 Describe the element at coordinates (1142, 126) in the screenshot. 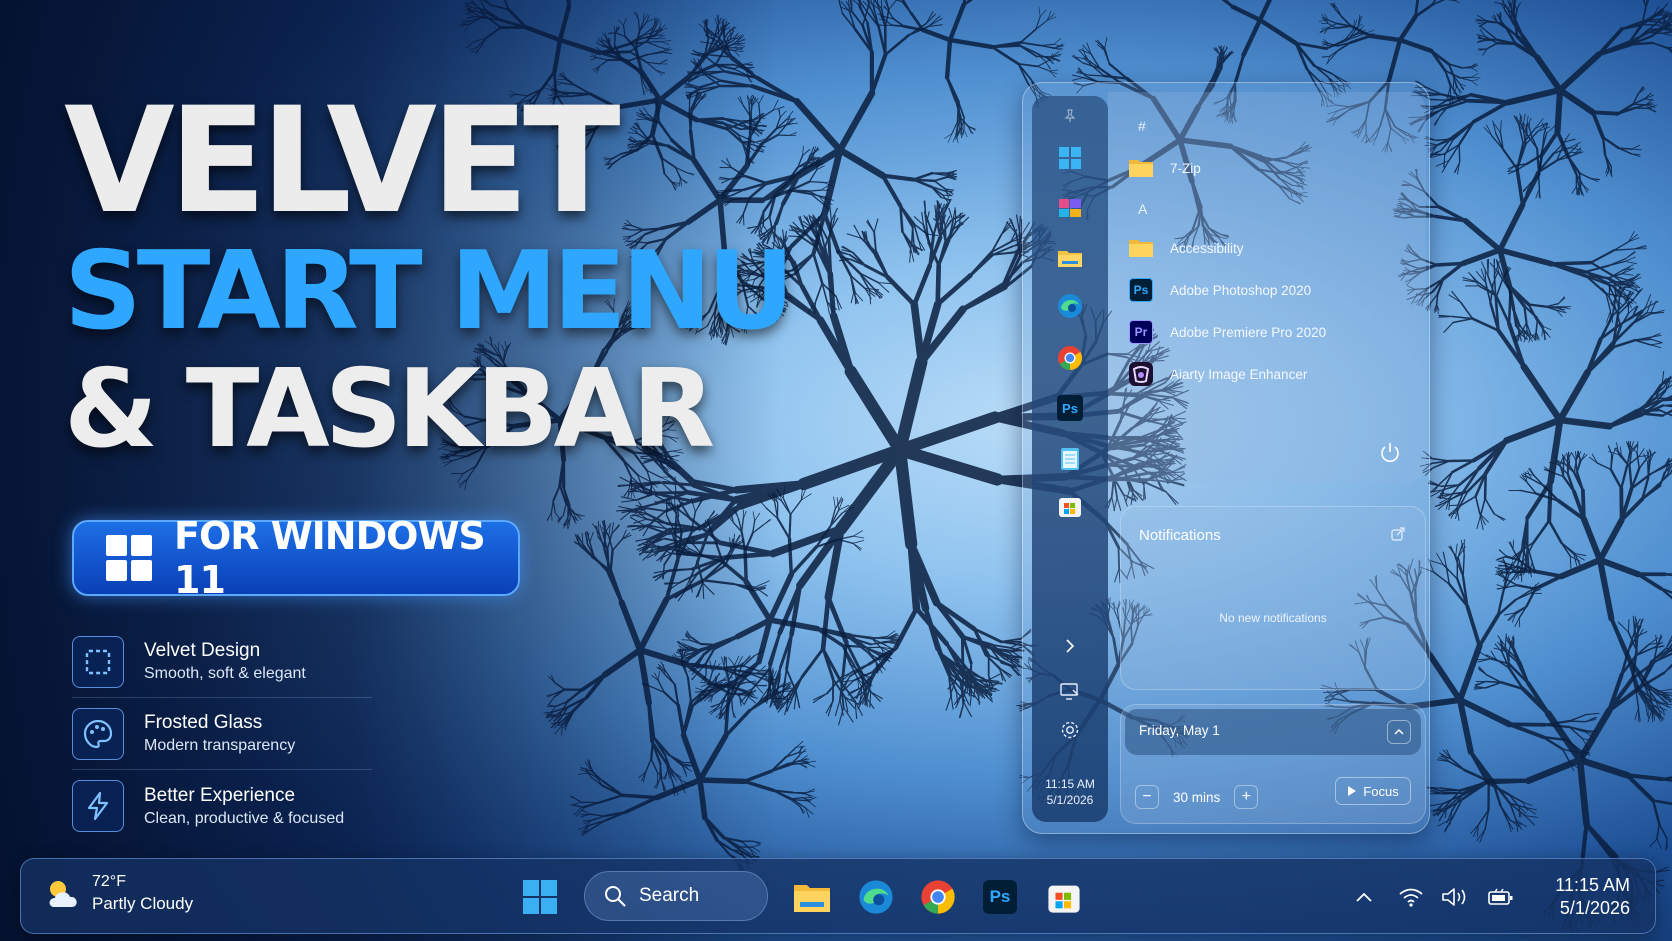

I see `section-letter: #` at that location.